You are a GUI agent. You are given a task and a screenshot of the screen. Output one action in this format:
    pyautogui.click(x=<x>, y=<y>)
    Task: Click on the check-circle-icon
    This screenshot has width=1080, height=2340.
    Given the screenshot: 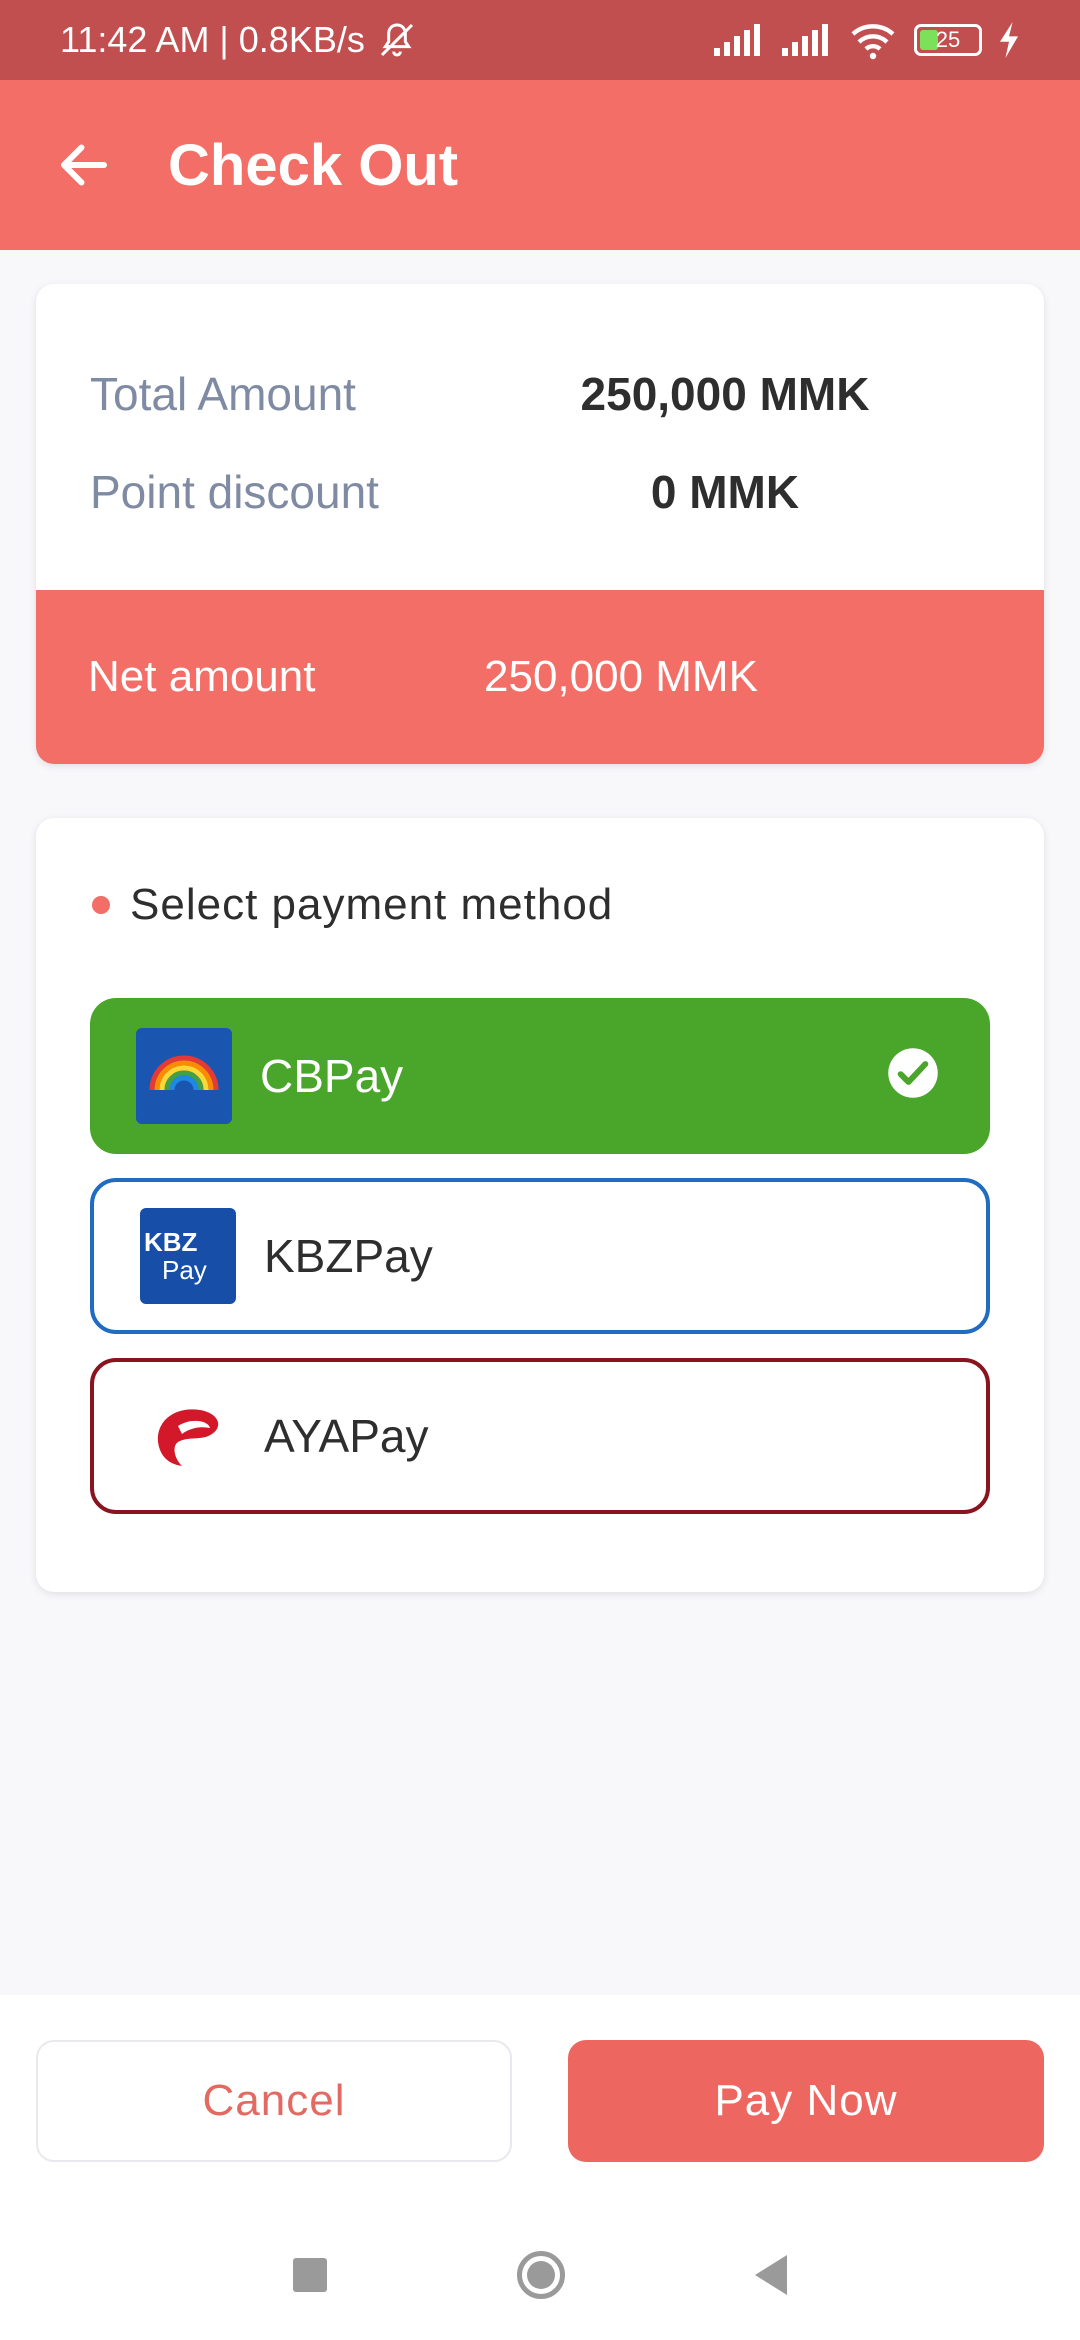 What is the action you would take?
    pyautogui.click(x=913, y=1073)
    